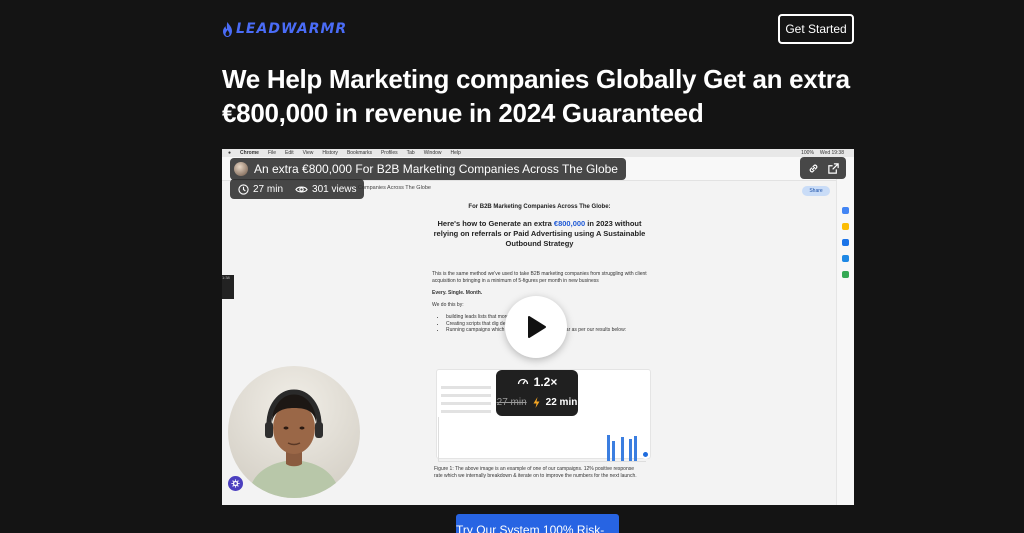 This screenshot has height=533, width=1024. I want to click on try-system-button: Try Our System 100% Risk-free, so click(537, 523).